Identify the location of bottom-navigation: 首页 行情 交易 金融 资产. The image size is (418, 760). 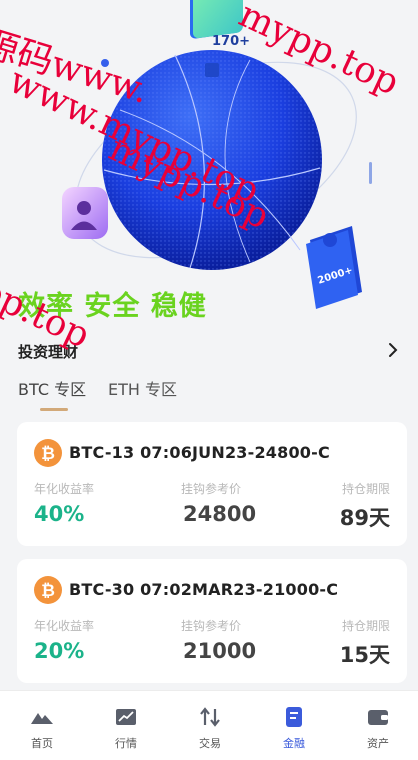
(209, 725).